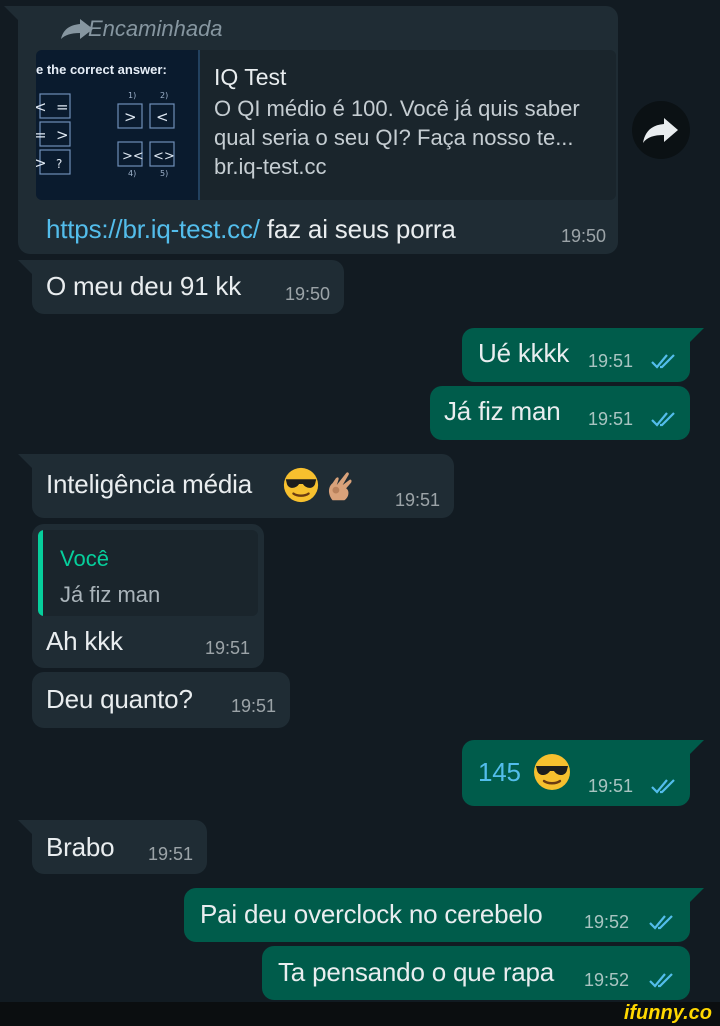 The image size is (720, 1026). I want to click on svg-text: 5), so click(164, 173).